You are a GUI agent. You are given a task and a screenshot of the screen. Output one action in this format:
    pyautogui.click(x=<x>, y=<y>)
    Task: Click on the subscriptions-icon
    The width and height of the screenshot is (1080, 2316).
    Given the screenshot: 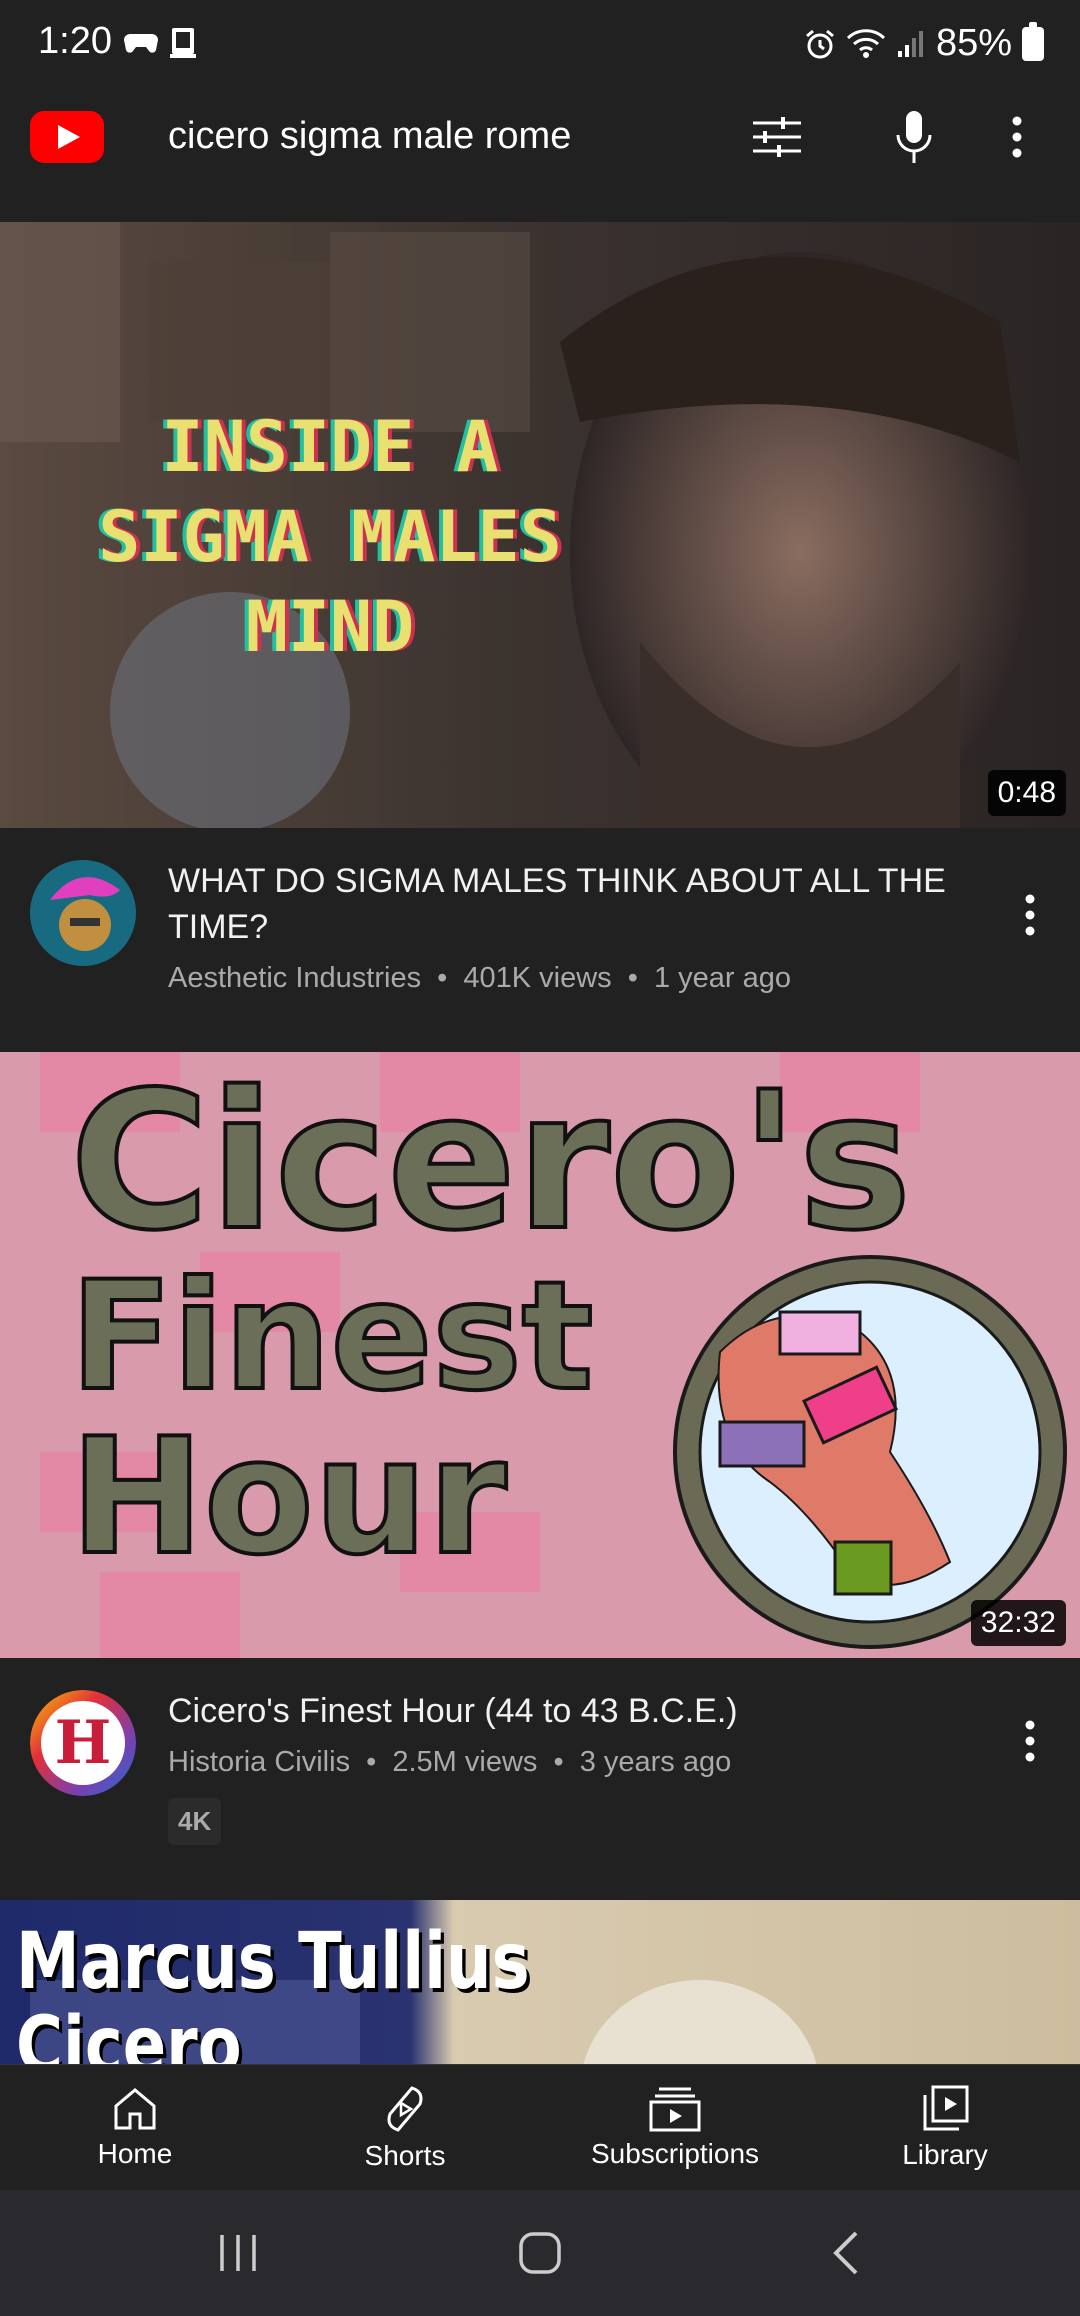 What is the action you would take?
    pyautogui.click(x=675, y=2109)
    